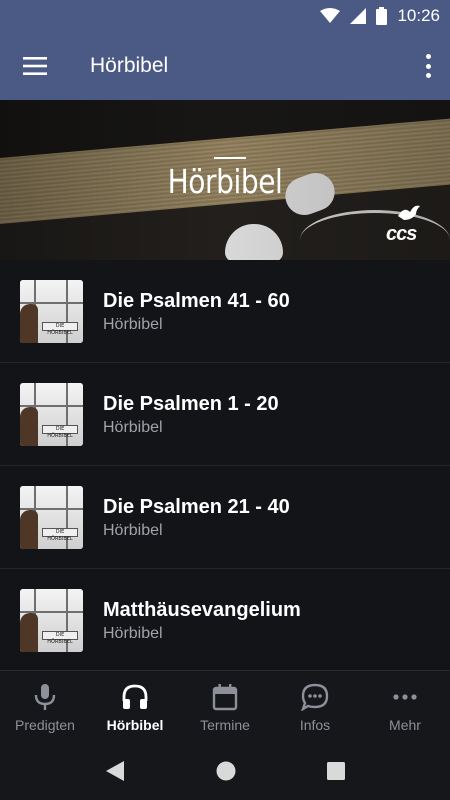 This screenshot has height=800, width=450. Describe the element at coordinates (382, 16) in the screenshot. I see `battery-icon` at that location.